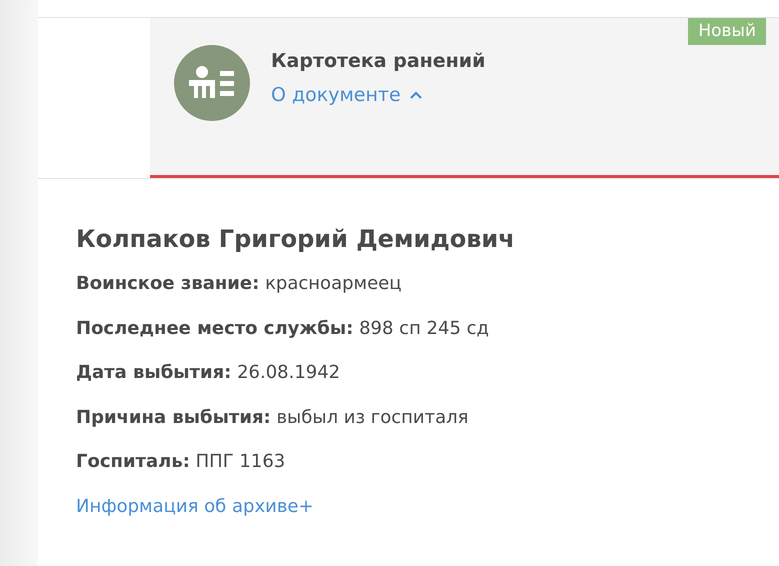 The width and height of the screenshot is (779, 566). What do you see at coordinates (378, 95) in the screenshot?
I see `about-document-link: О документе` at bounding box center [378, 95].